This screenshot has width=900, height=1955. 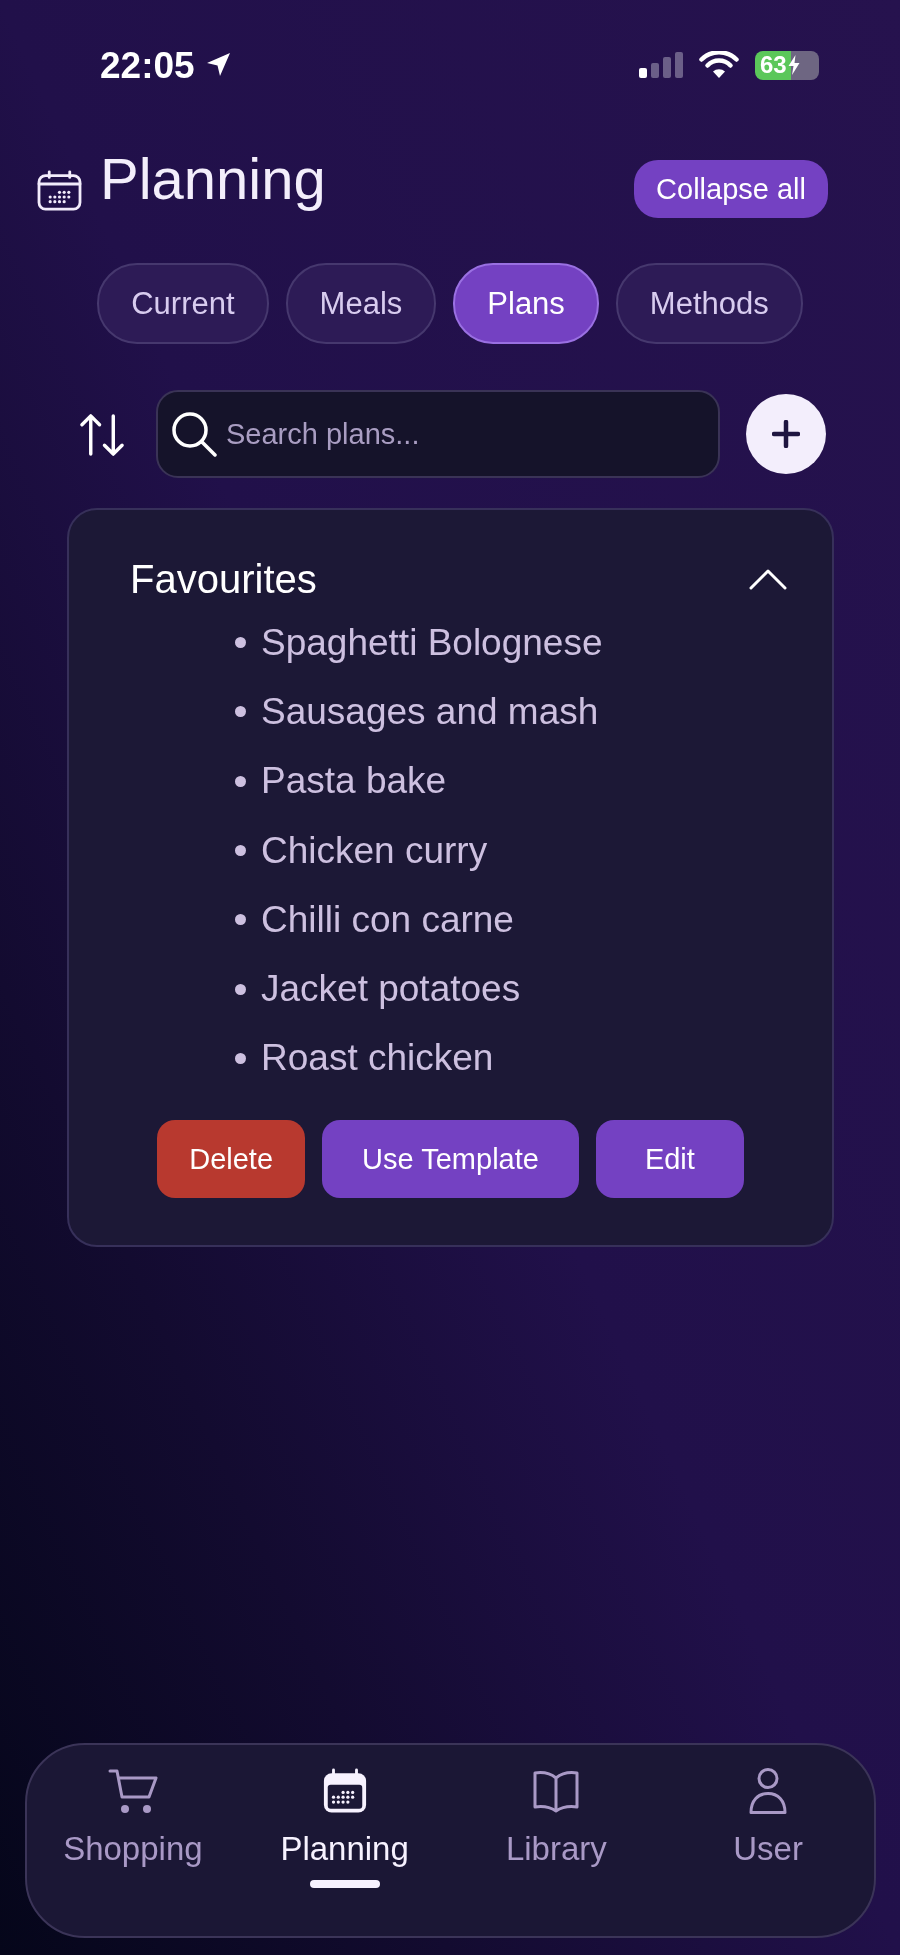 What do you see at coordinates (387, 919) in the screenshot?
I see `meal-item: Chilli con carne` at bounding box center [387, 919].